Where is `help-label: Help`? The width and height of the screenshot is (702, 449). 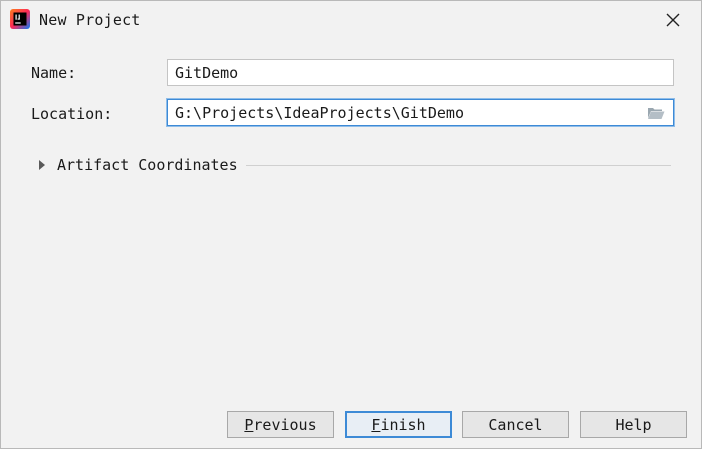
help-label: Help is located at coordinates (633, 424).